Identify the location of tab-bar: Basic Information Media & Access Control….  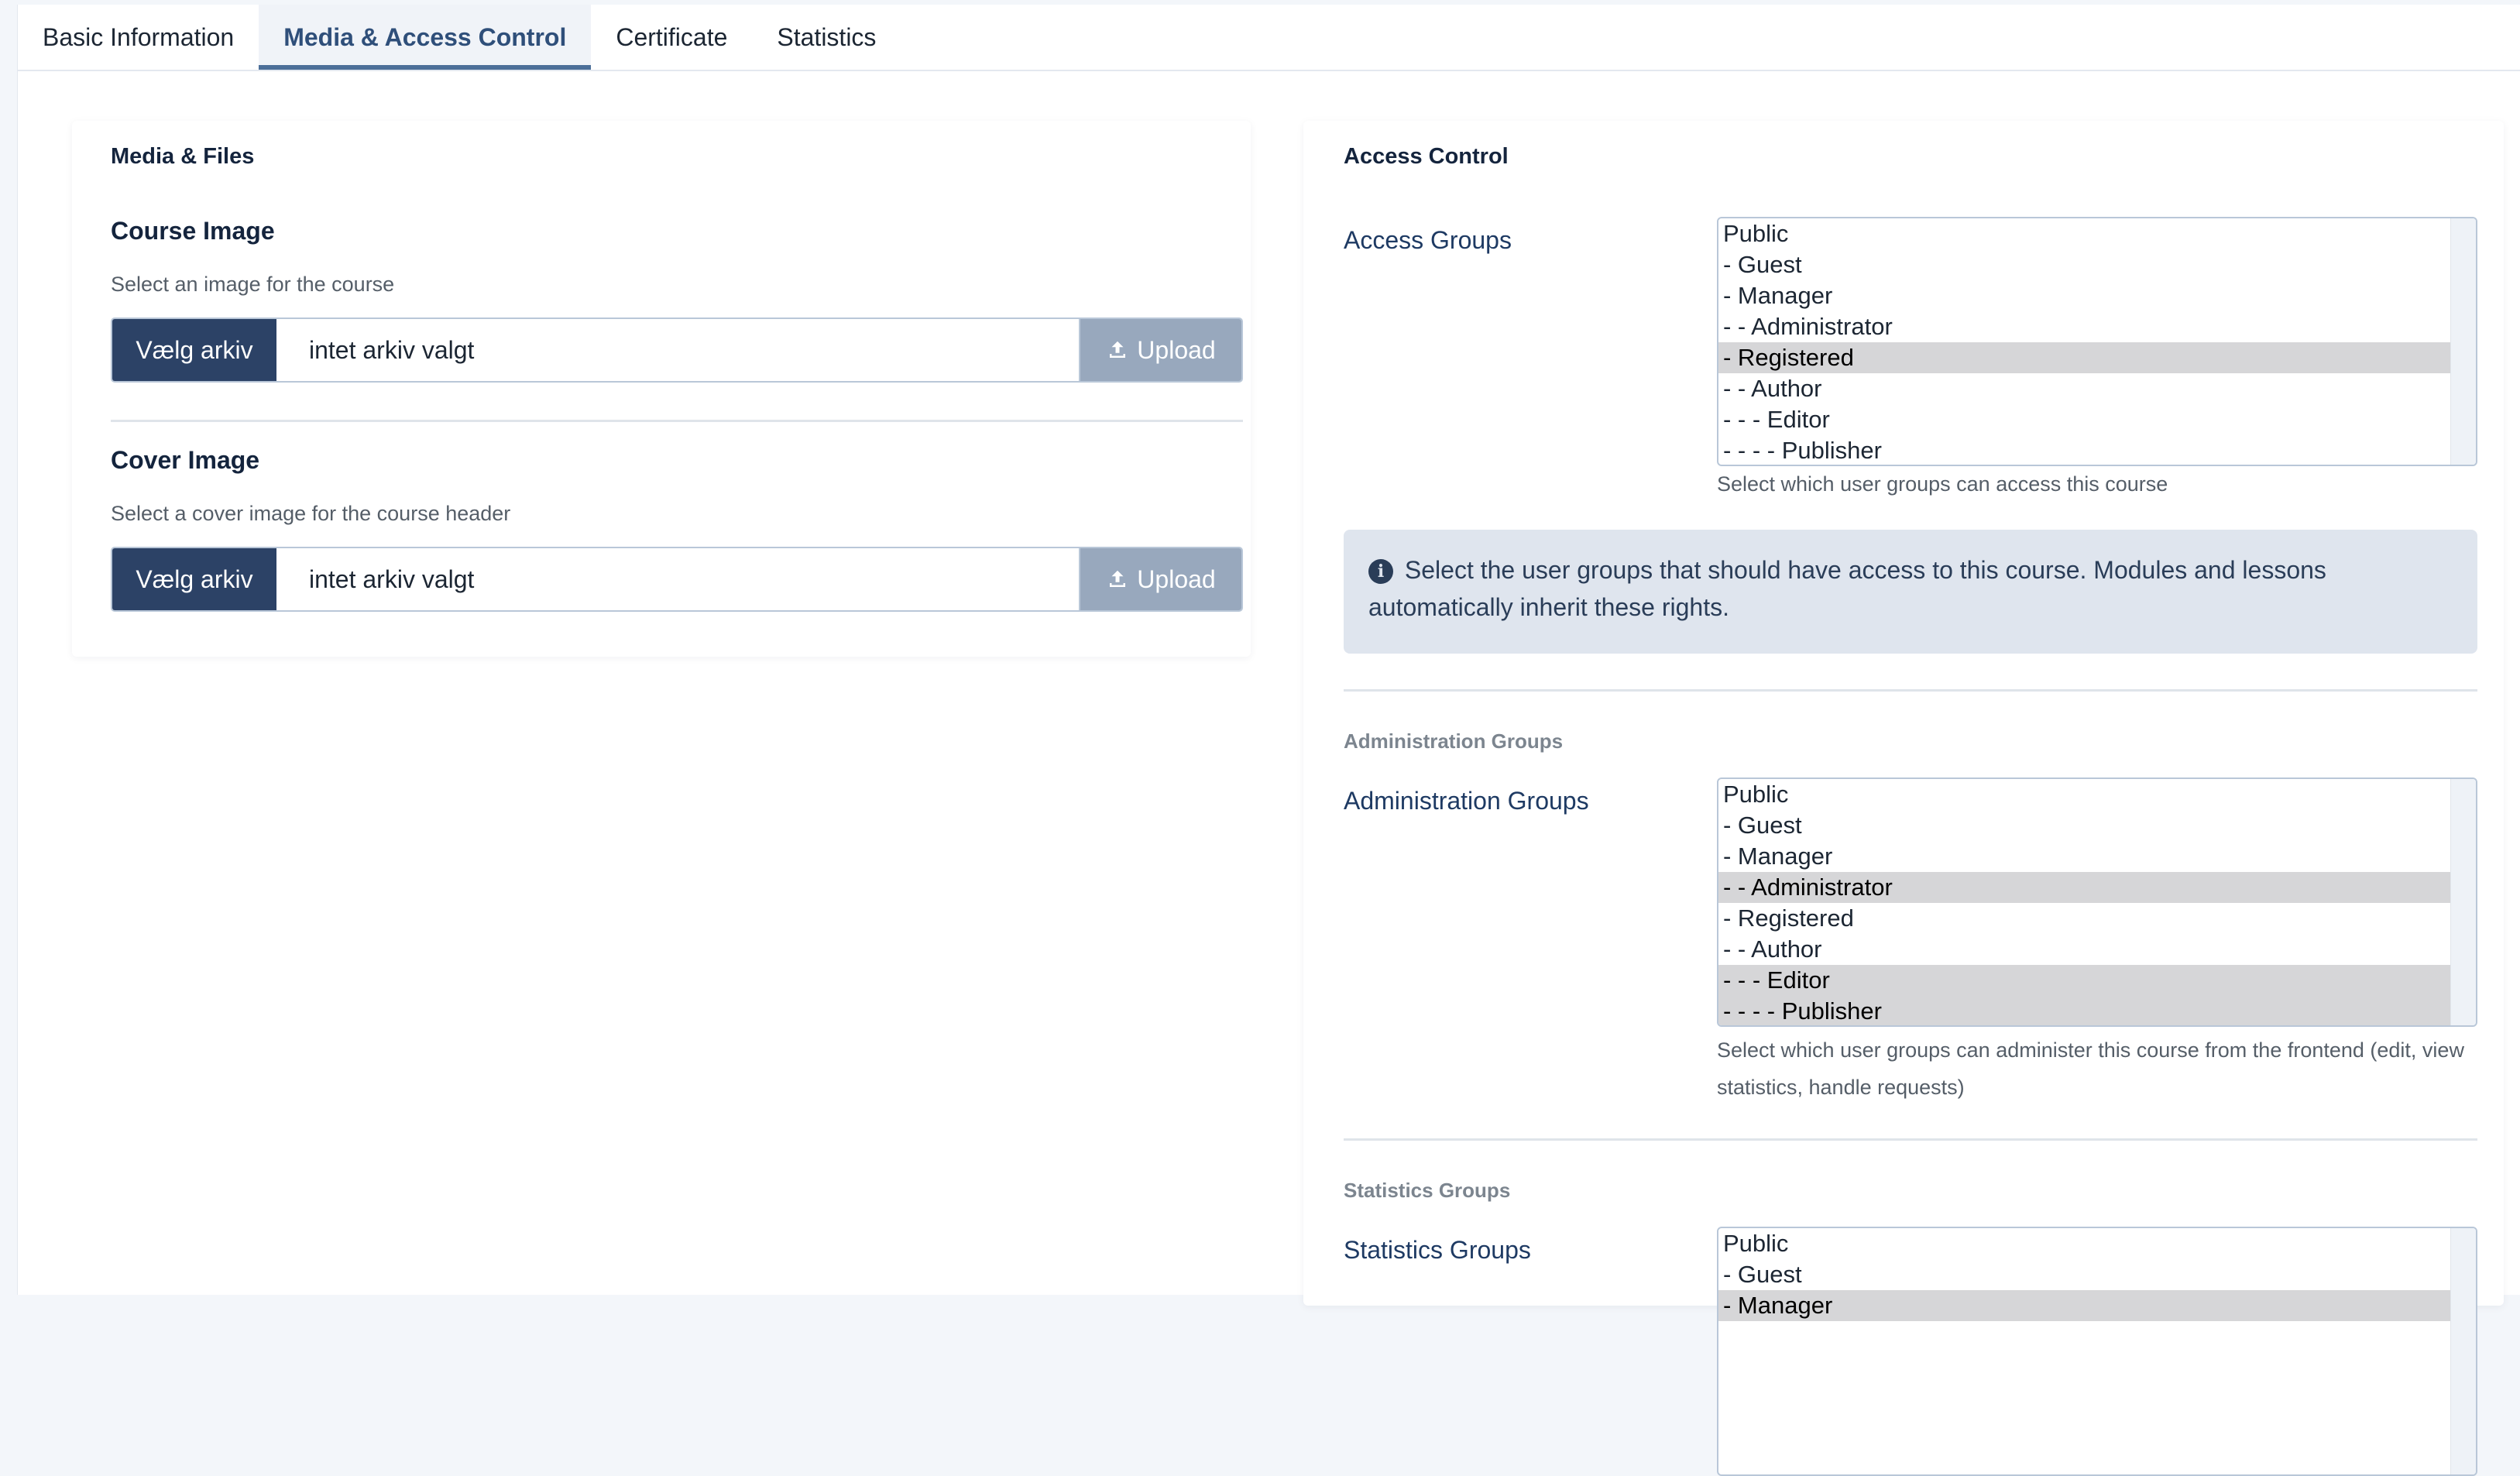
(1269, 38).